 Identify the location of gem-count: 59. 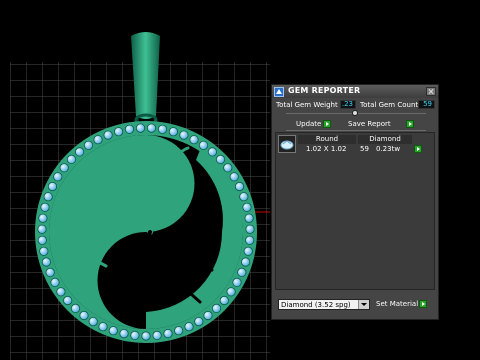
(364, 149).